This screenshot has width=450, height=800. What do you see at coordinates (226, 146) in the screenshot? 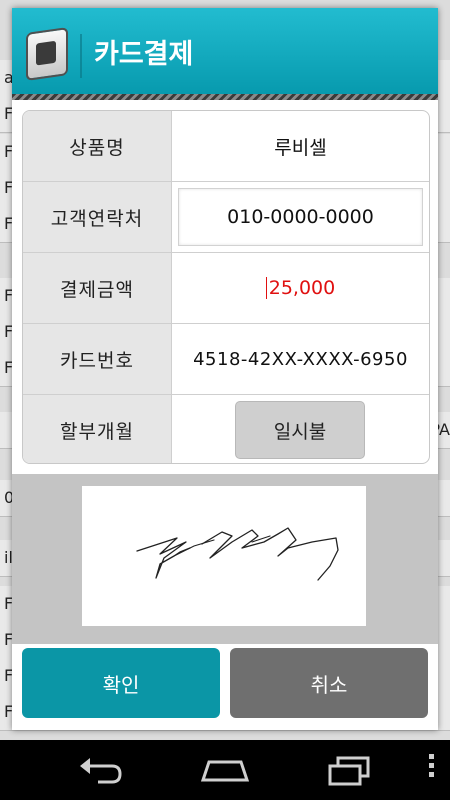
I see `product-name-row: 상품명 루비셀` at bounding box center [226, 146].